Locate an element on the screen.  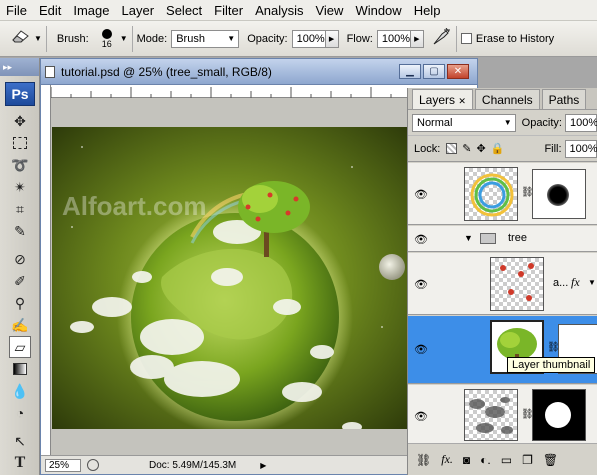
lock-transparent-icon is located at coordinates (452, 148).